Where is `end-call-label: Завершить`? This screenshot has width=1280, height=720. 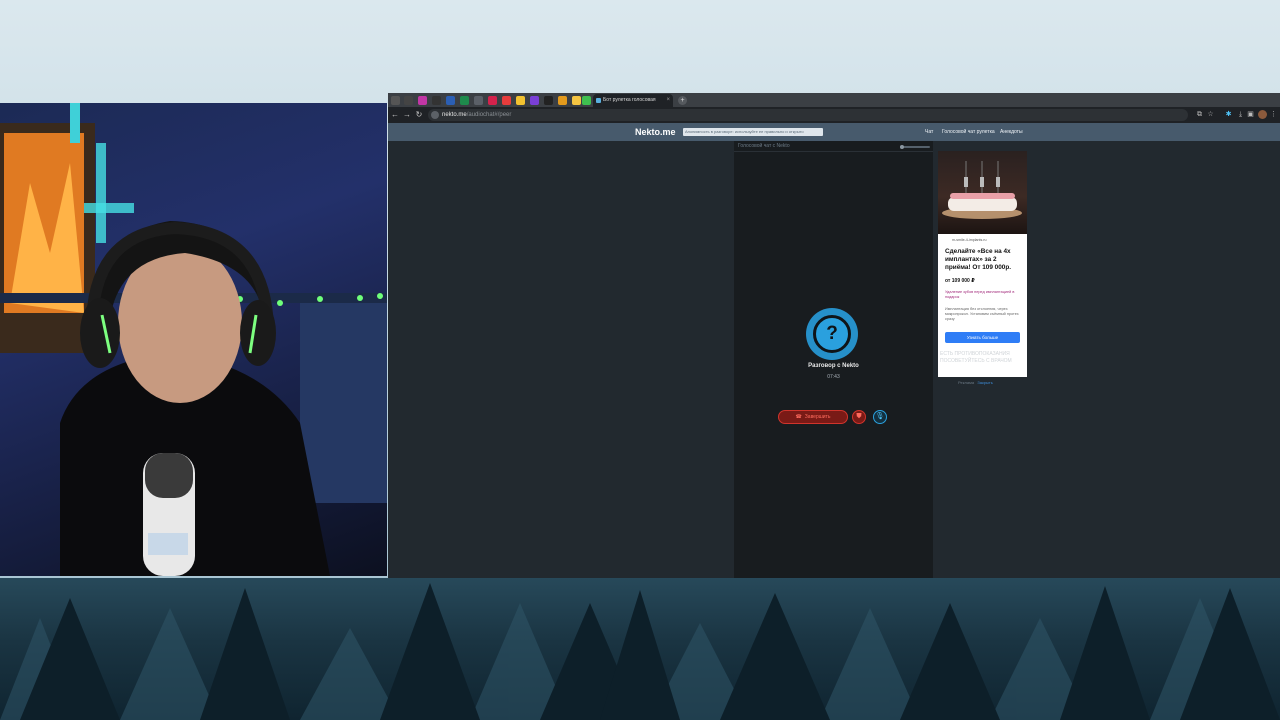
end-call-label: Завершить is located at coordinates (817, 417).